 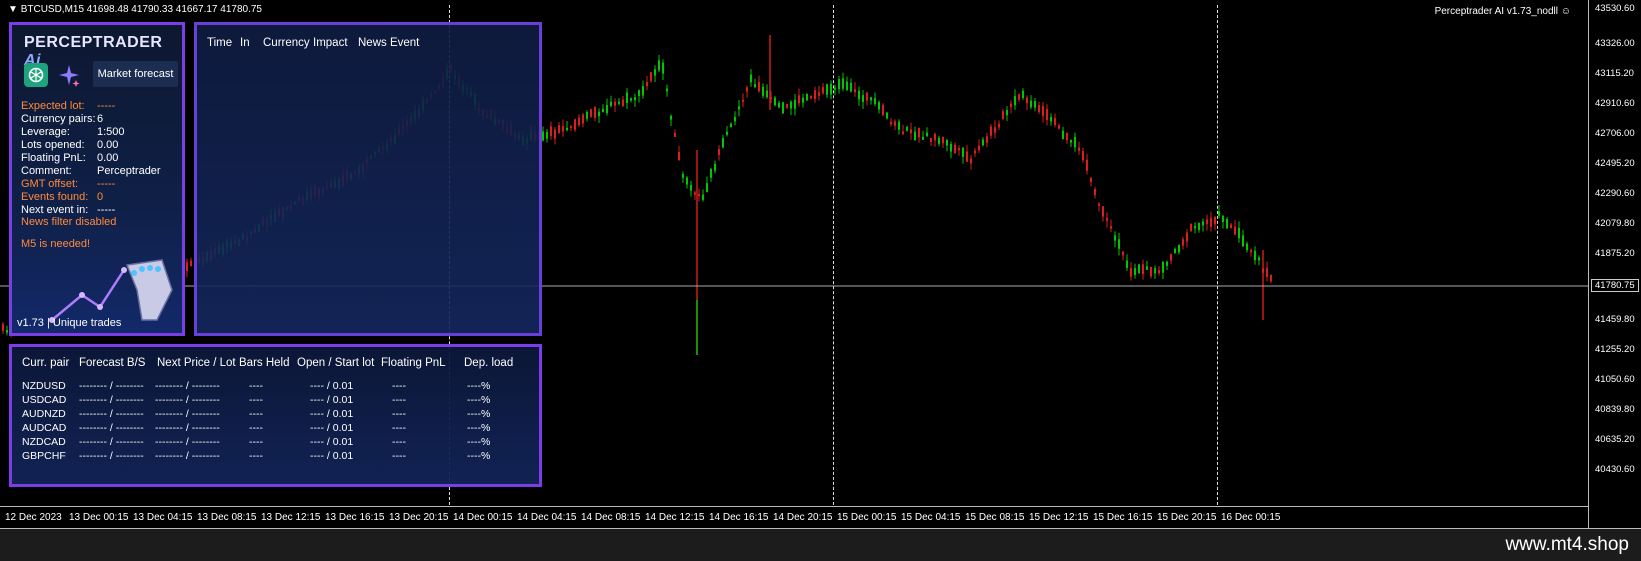 I want to click on chevron-down-icon: ▼, so click(x=13, y=9).